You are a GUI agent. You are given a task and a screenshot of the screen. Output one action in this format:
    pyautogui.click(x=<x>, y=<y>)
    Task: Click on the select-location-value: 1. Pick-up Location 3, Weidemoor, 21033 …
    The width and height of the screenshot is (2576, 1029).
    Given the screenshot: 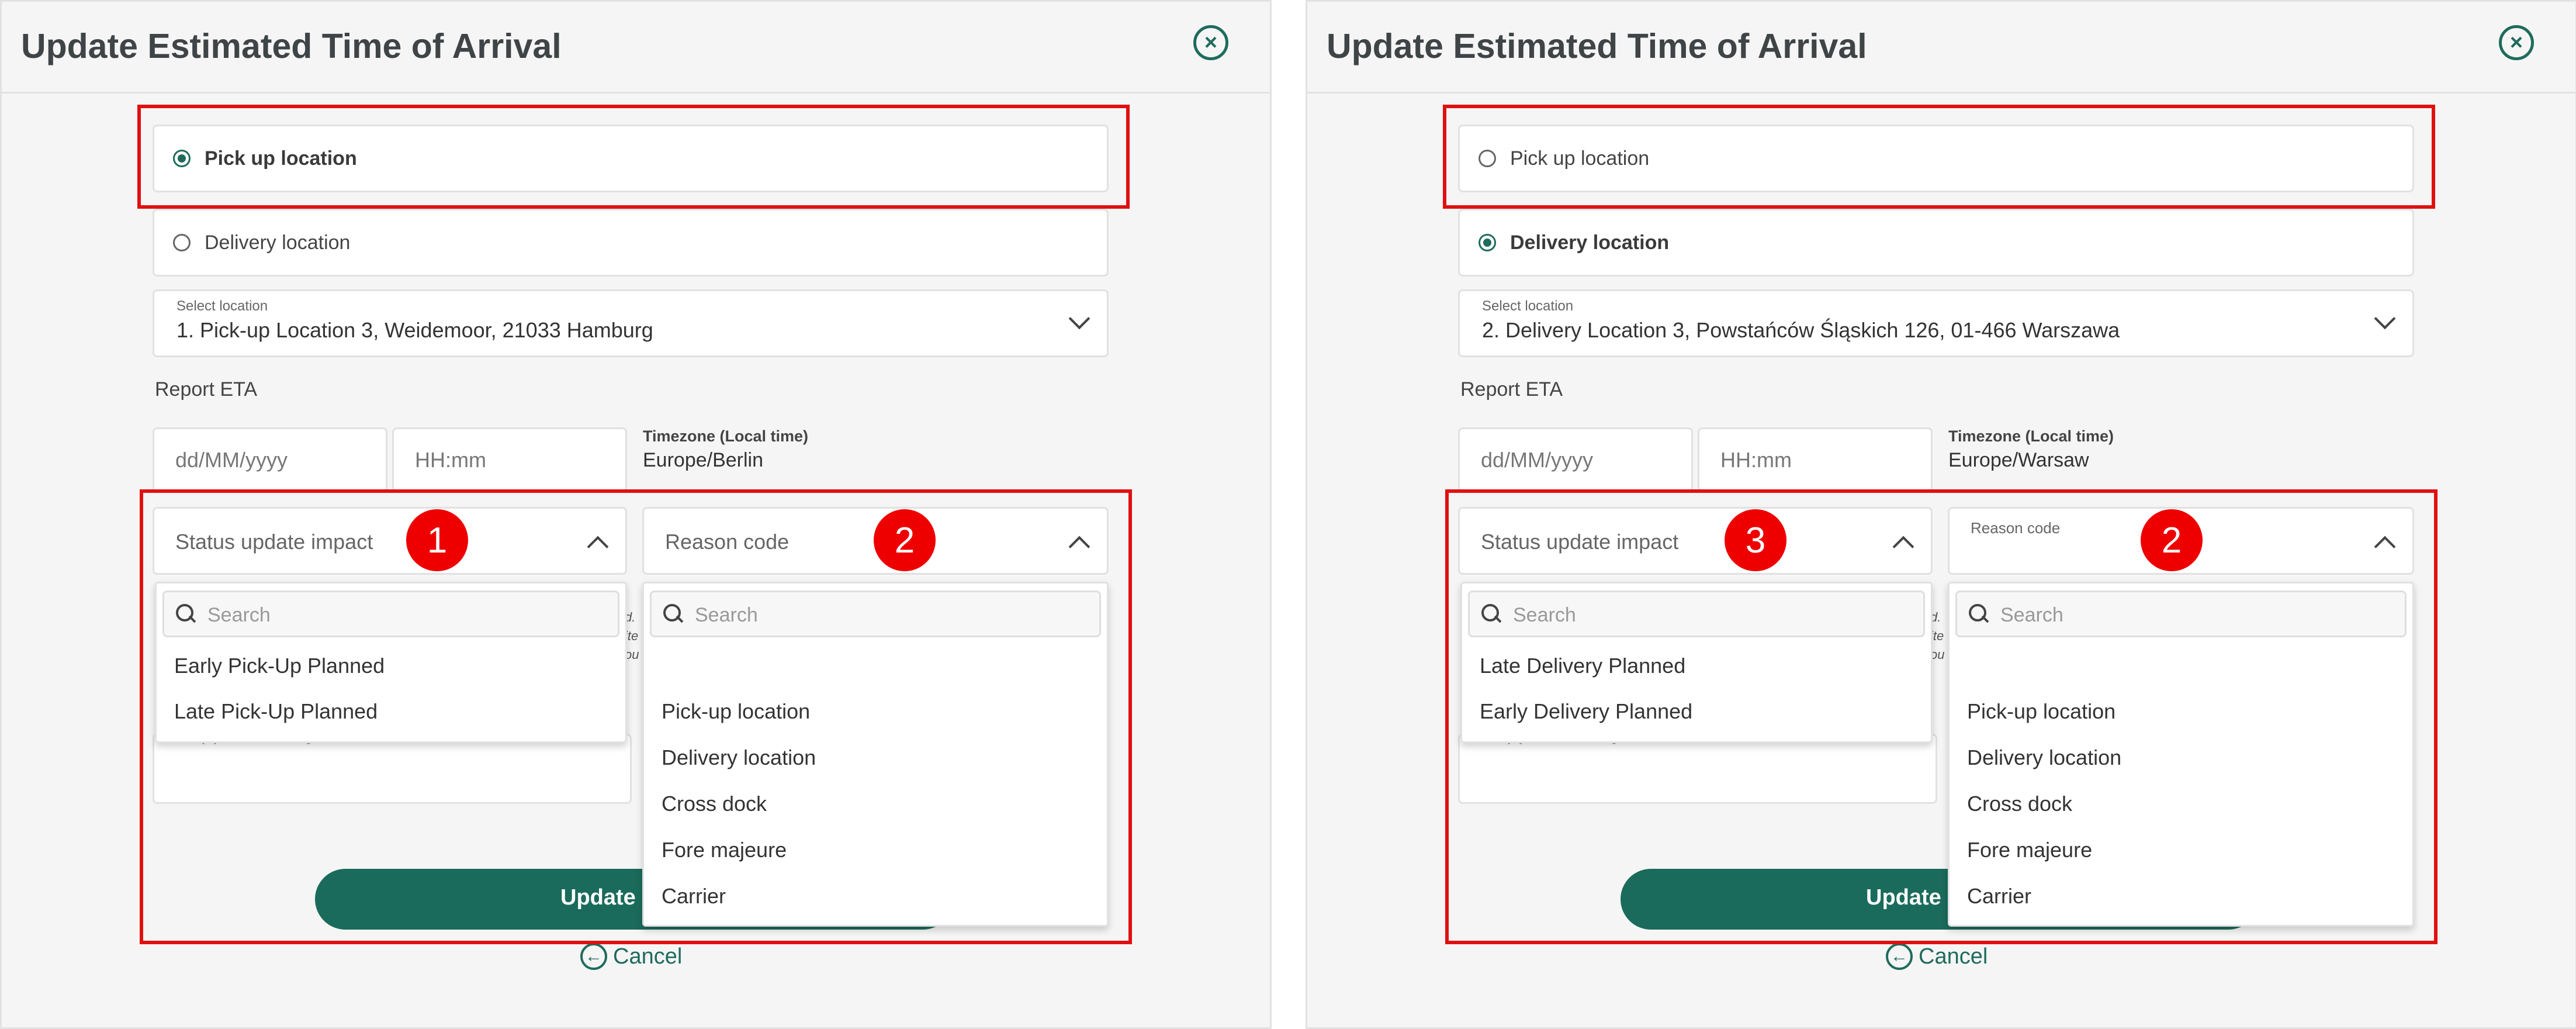 What is the action you would take?
    pyautogui.click(x=415, y=330)
    